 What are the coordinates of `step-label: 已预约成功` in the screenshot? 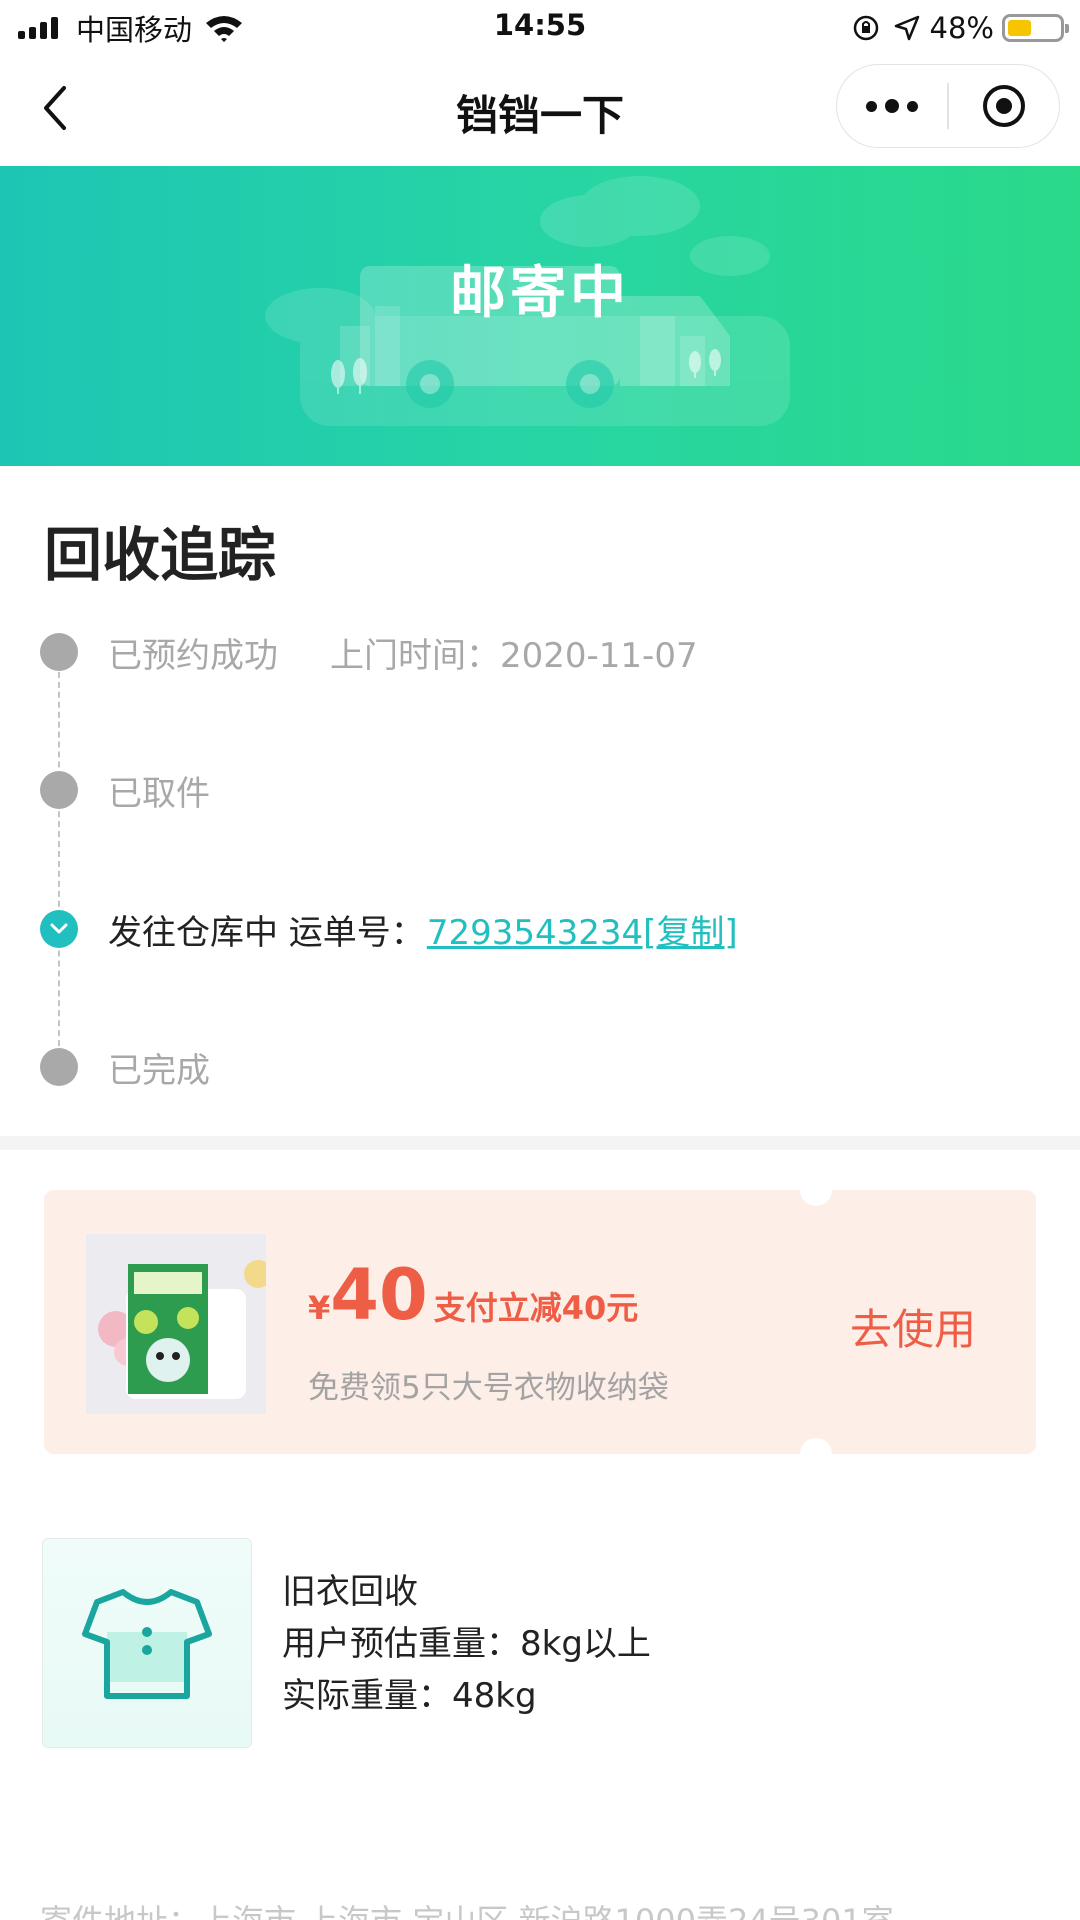 It's located at (193, 655).